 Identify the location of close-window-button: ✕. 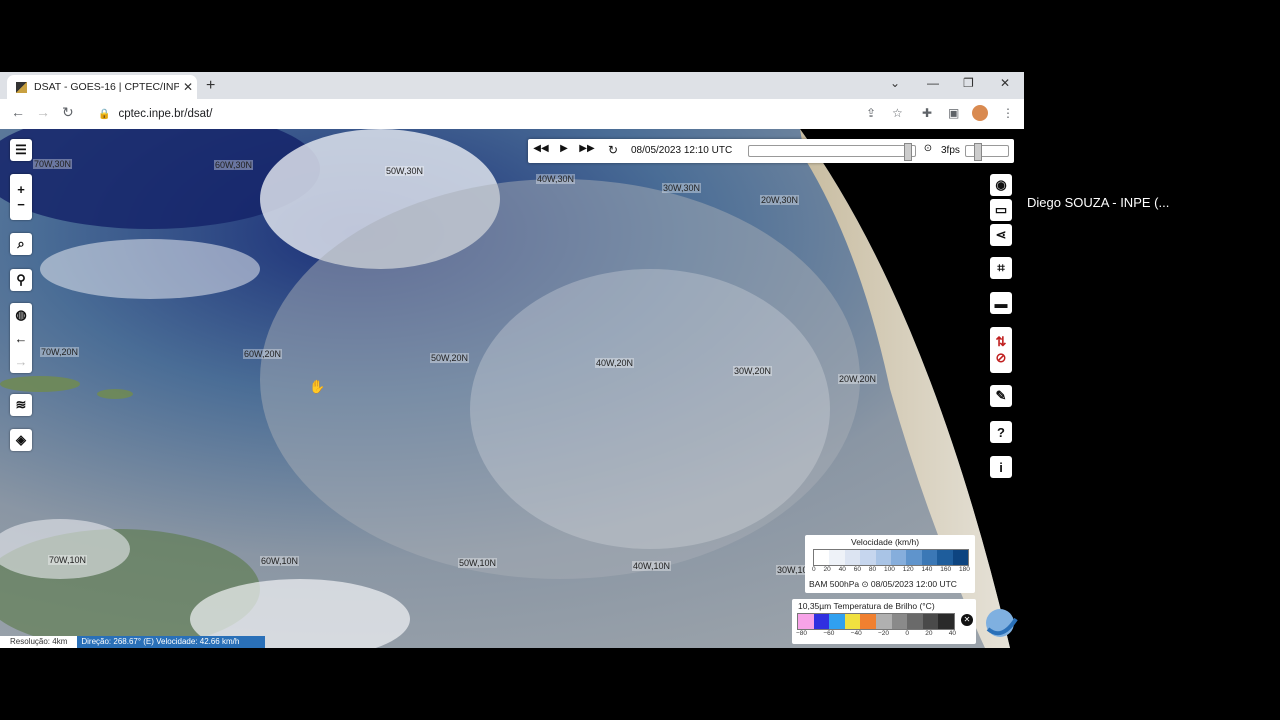
(1005, 83).